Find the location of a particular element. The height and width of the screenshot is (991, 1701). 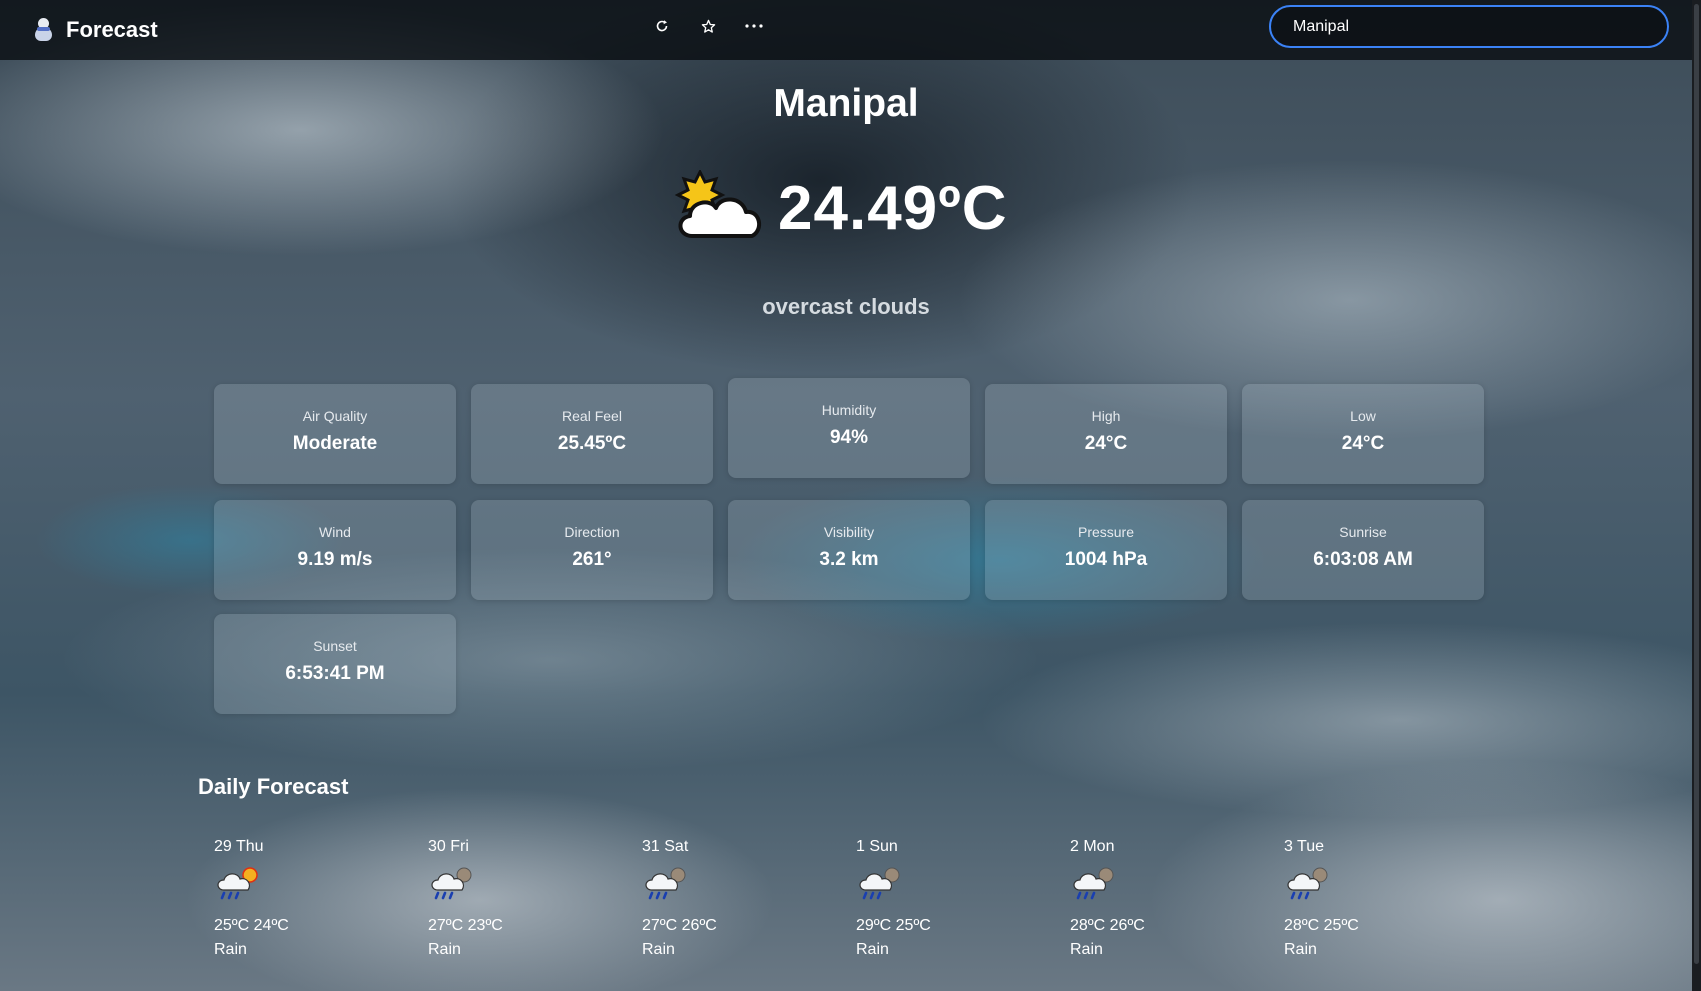

stat-card-low: Low 24°C is located at coordinates (1363, 434).